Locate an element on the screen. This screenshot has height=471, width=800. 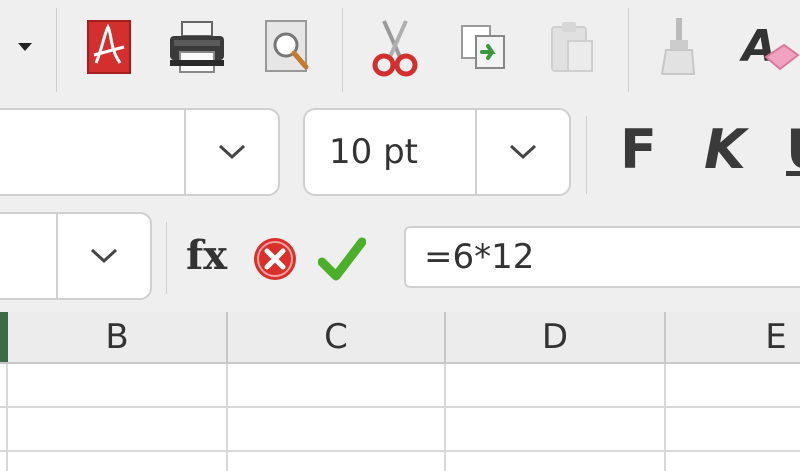
font-size-value: 10 pt is located at coordinates (373, 152).